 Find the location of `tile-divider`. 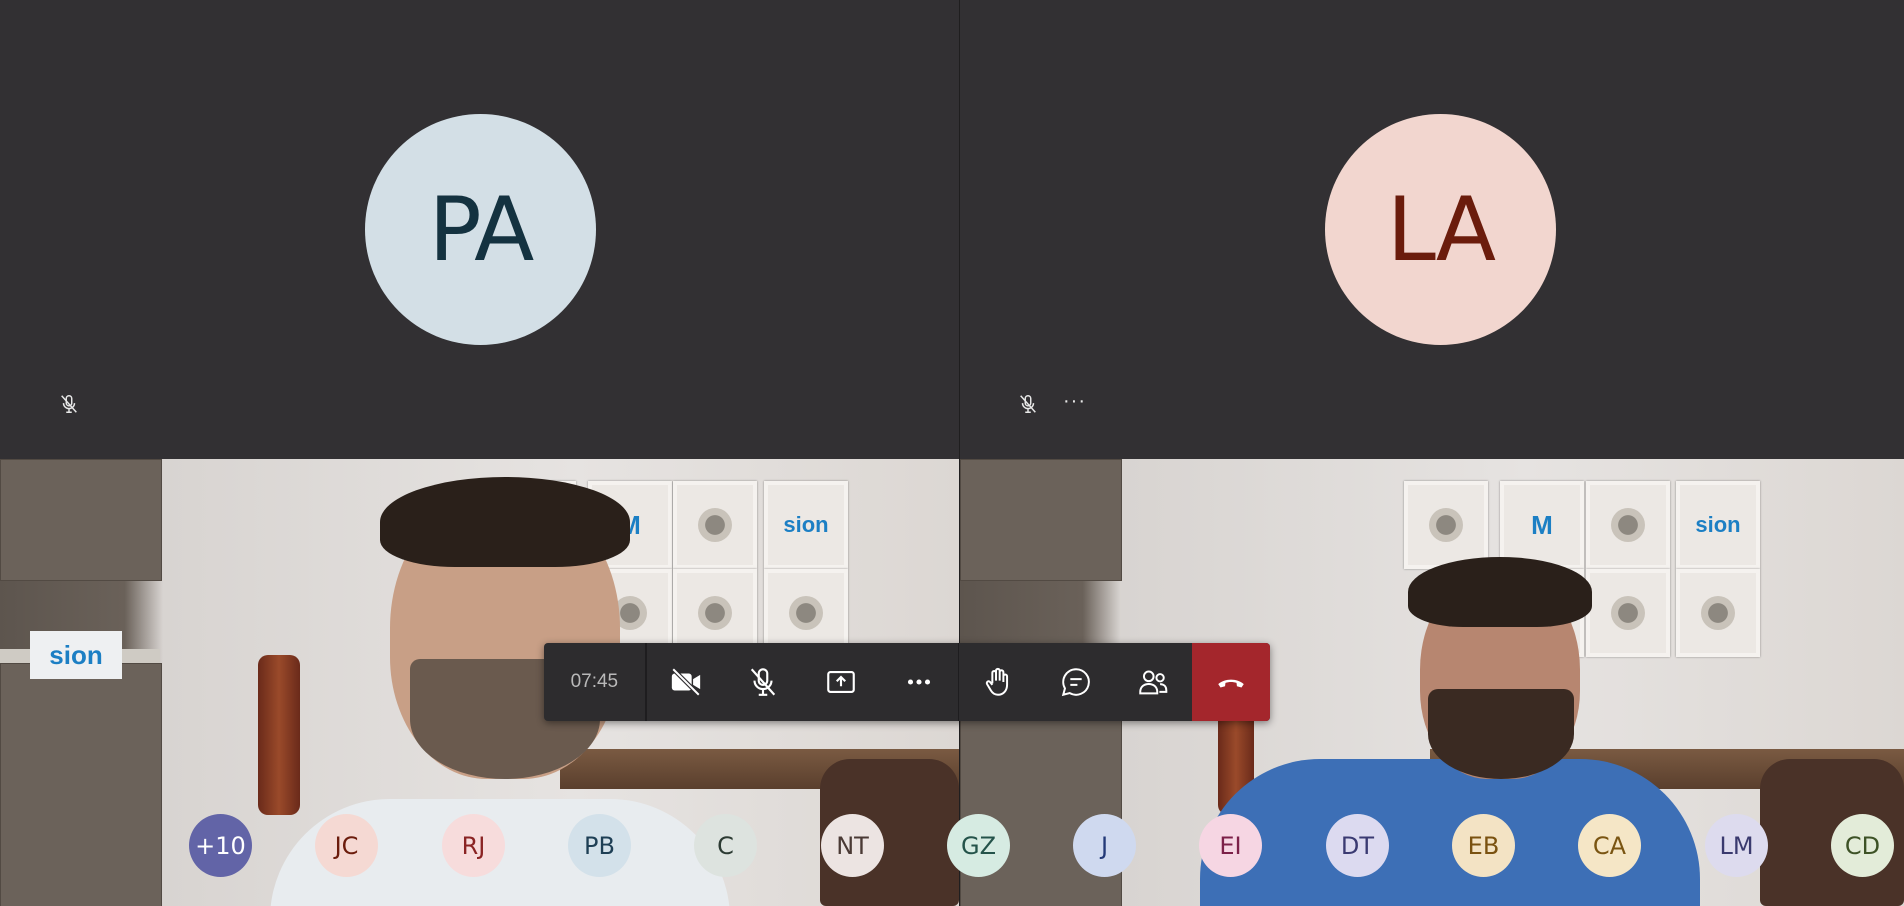

tile-divider is located at coordinates (959, 453).